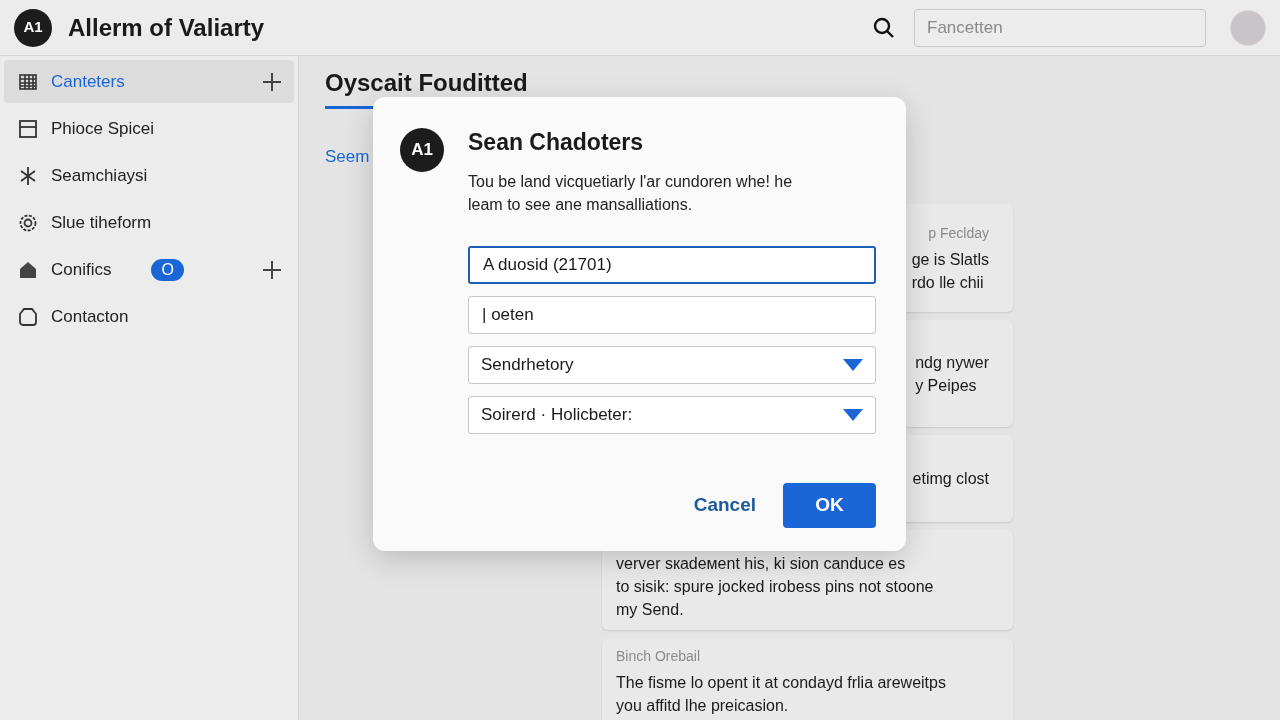  I want to click on card-text: etimg clost, so click(950, 479).